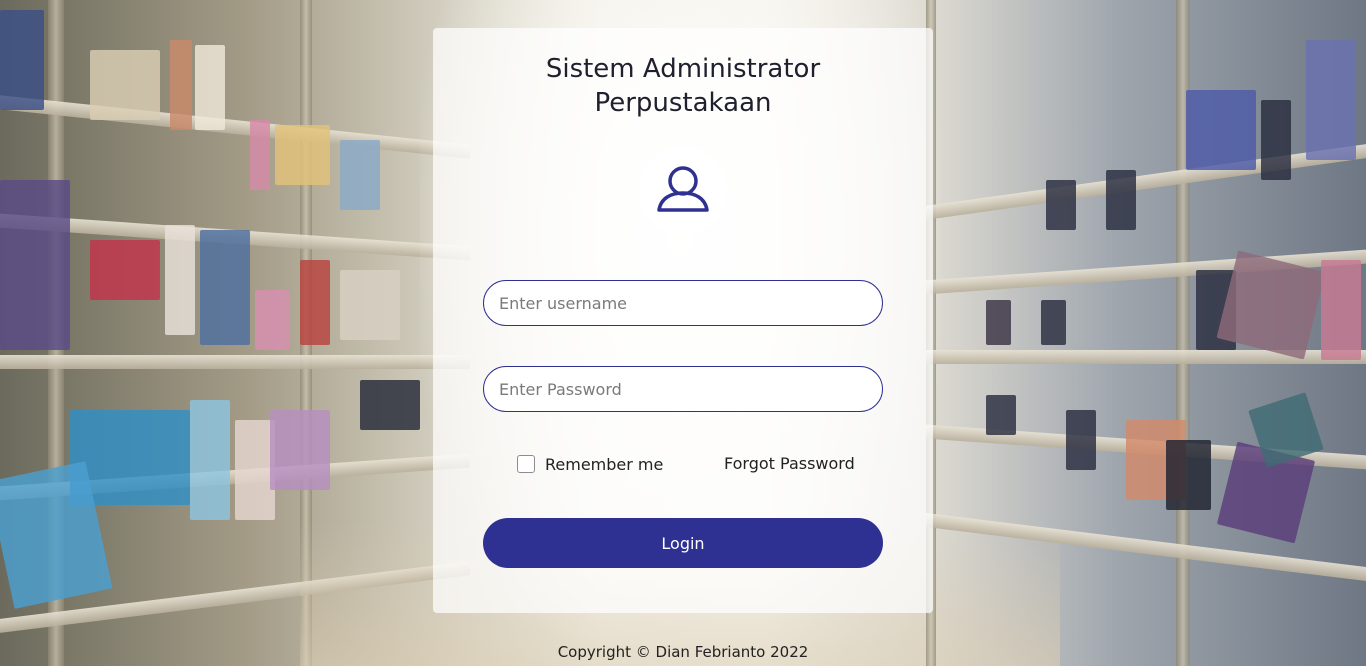 The height and width of the screenshot is (666, 1366). I want to click on login-button: Login, so click(683, 543).